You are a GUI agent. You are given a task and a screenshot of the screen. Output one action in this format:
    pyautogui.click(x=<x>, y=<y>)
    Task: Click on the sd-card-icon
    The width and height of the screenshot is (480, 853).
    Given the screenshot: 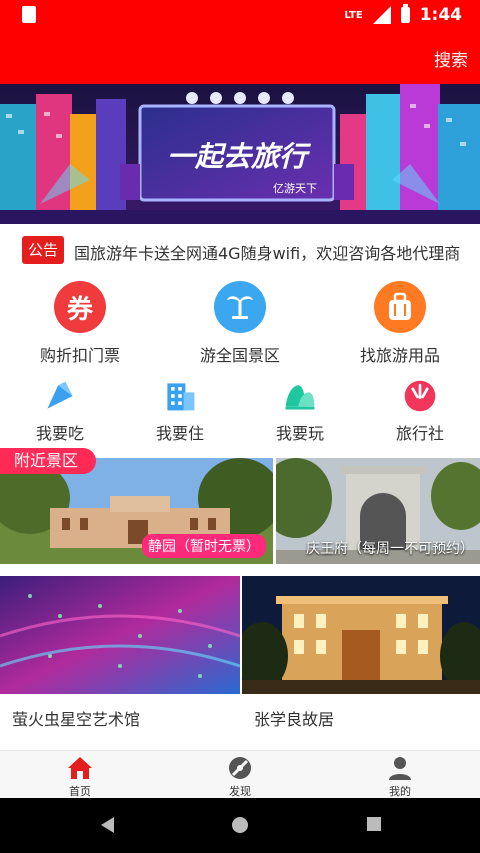 What is the action you would take?
    pyautogui.click(x=29, y=14)
    